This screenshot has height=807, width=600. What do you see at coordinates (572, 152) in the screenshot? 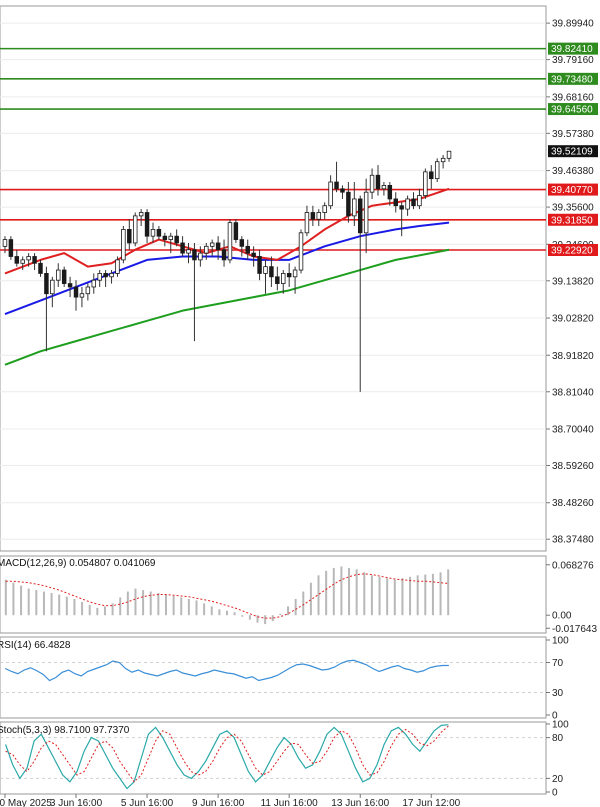
I see `current-price-label: 39.52109` at bounding box center [572, 152].